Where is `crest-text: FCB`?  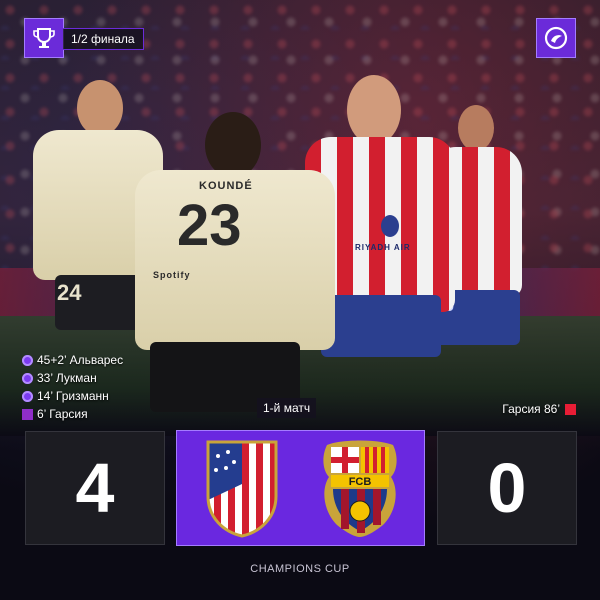 crest-text: FCB is located at coordinates (360, 482).